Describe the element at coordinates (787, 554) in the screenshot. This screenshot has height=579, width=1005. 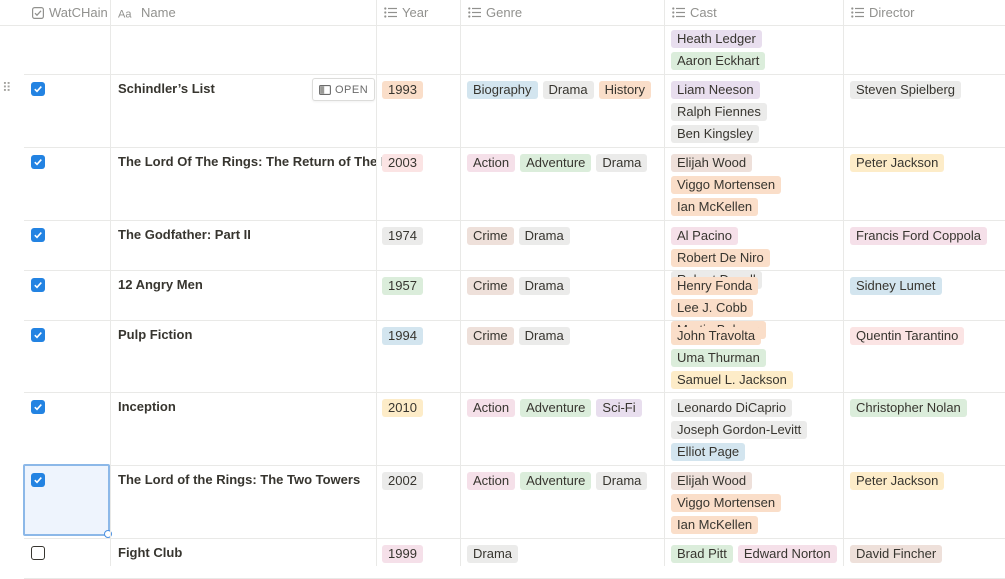
I see `tag-chip: Edward Norton` at that location.